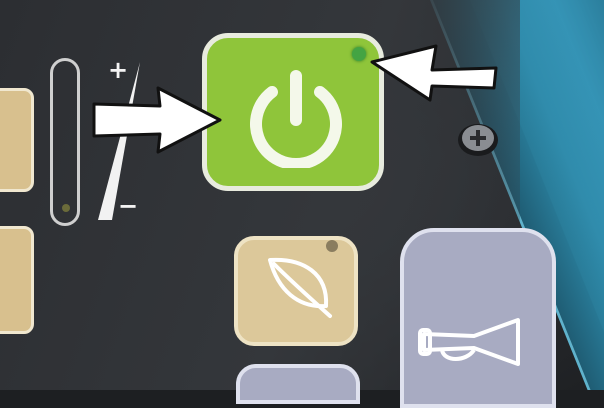  I want to click on horn-icon, so click(469, 342).